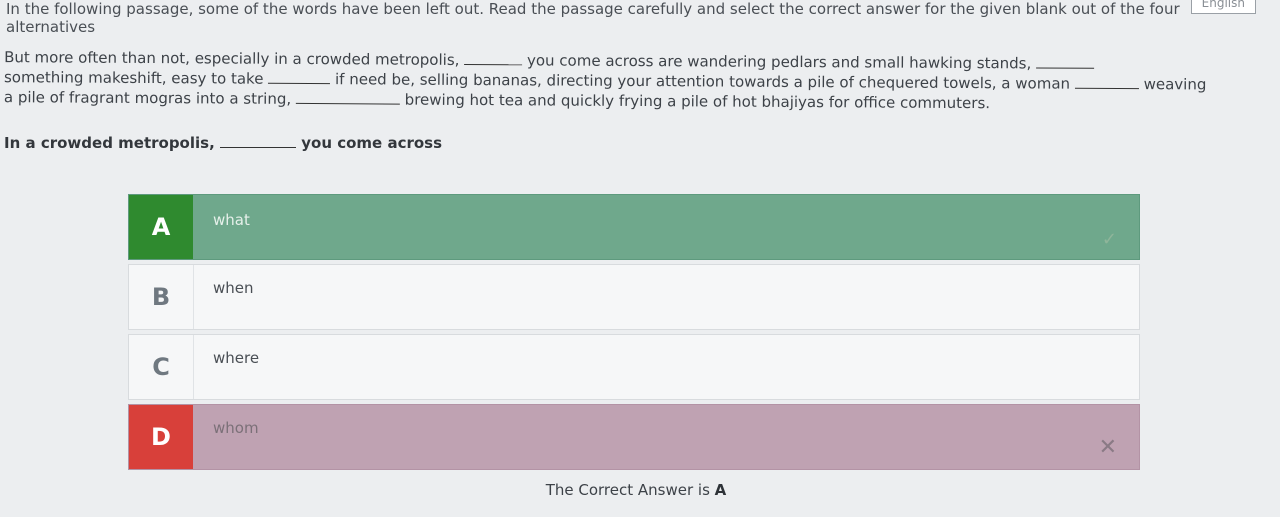 The height and width of the screenshot is (517, 1280). What do you see at coordinates (161, 367) in the screenshot?
I see `option-letter: C` at bounding box center [161, 367].